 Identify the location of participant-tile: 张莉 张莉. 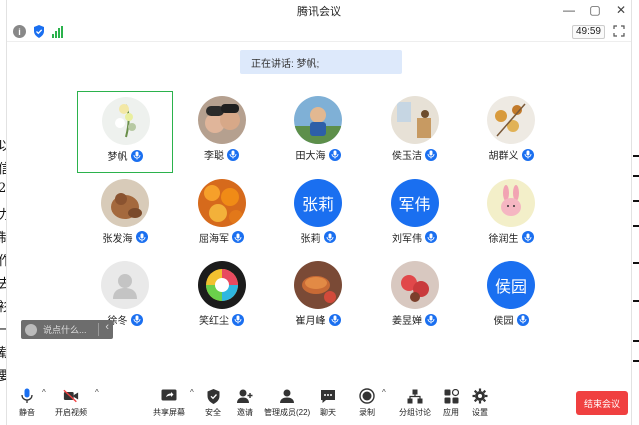
(318, 215).